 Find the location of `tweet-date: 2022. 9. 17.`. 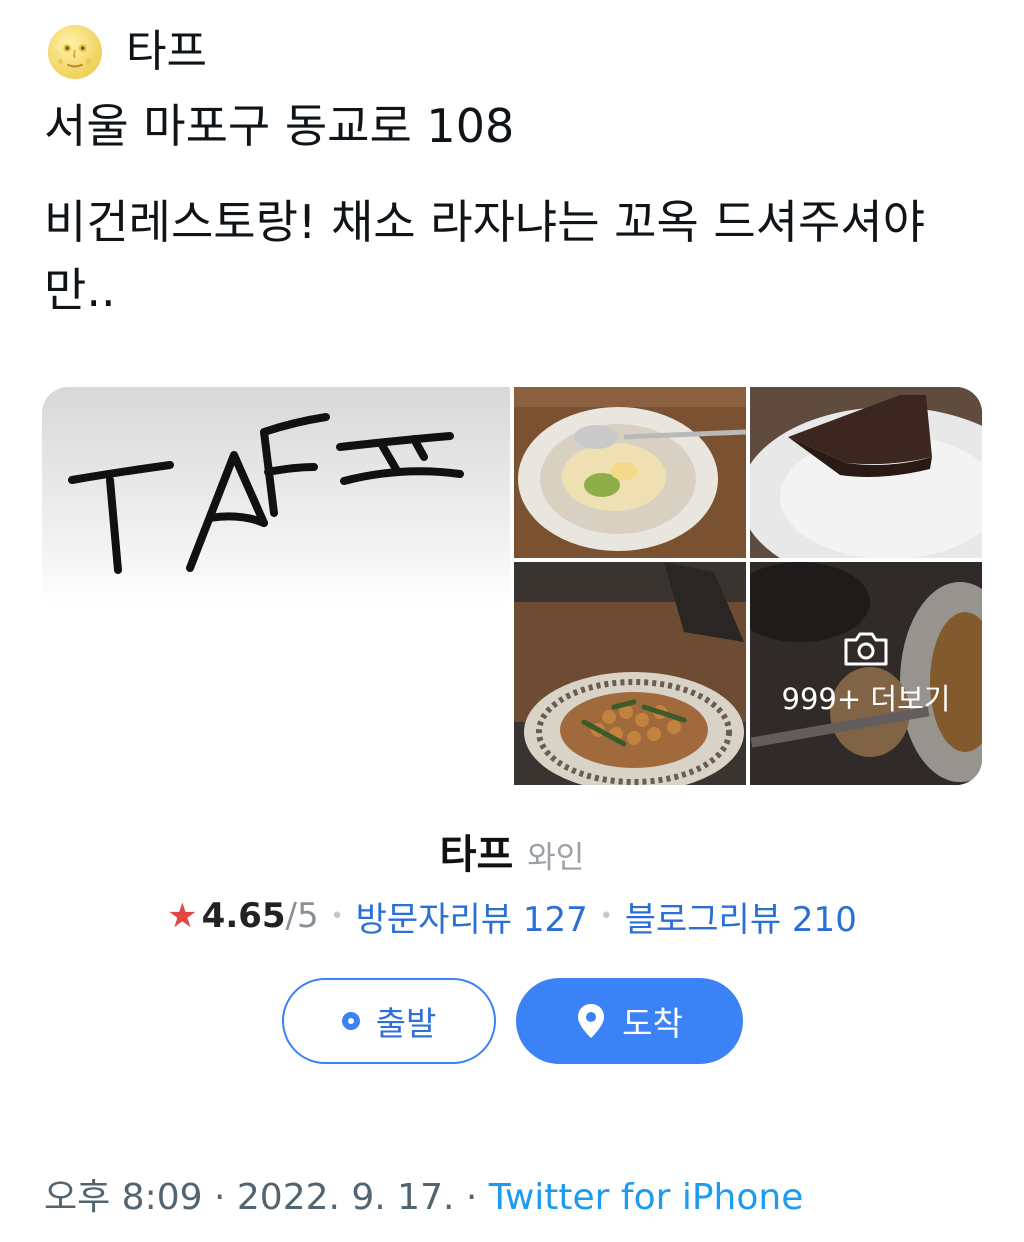

tweet-date: 2022. 9. 17. is located at coordinates (346, 1197).